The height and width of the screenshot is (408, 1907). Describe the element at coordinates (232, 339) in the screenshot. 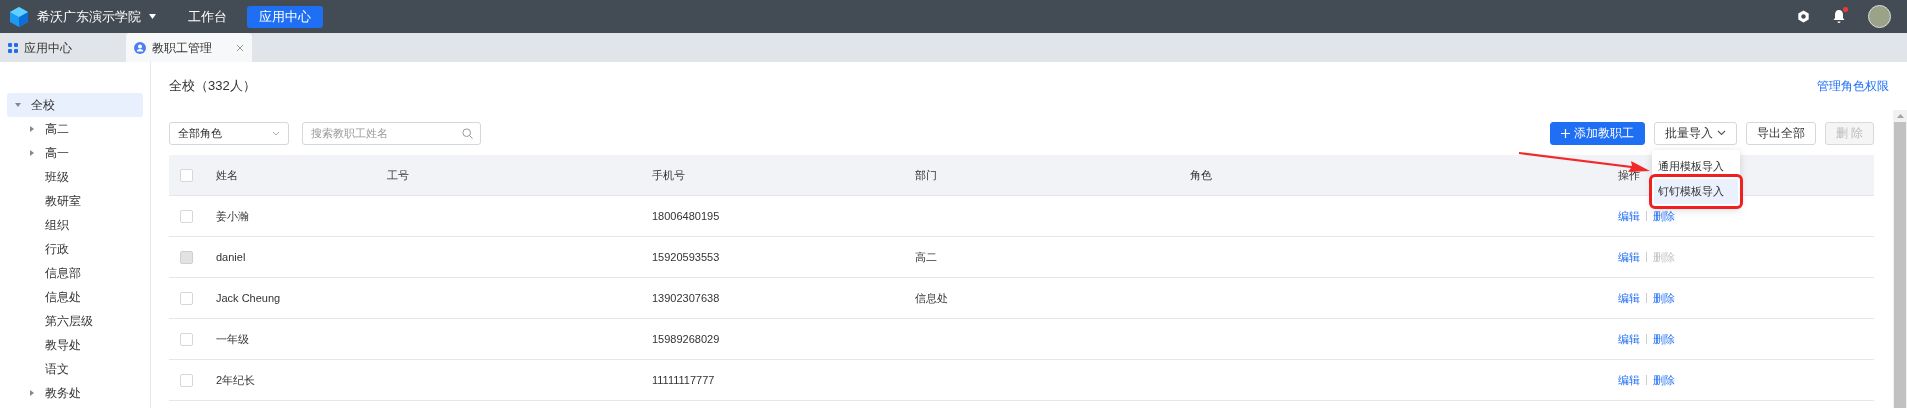

I see `table-cell-text: 一年级` at that location.